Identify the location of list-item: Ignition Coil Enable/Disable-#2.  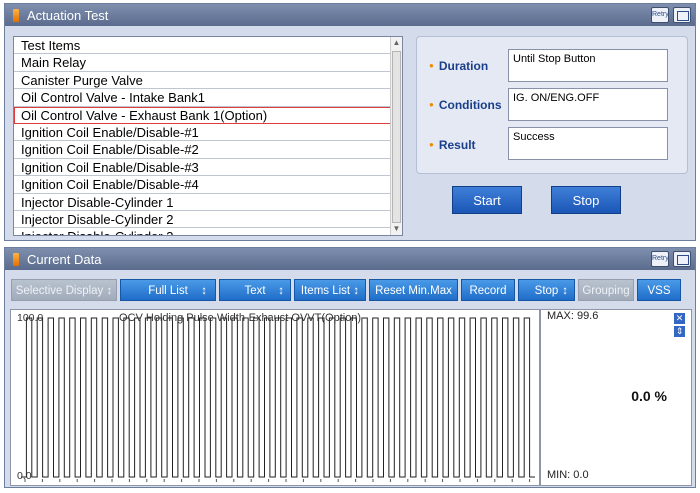
(202, 150).